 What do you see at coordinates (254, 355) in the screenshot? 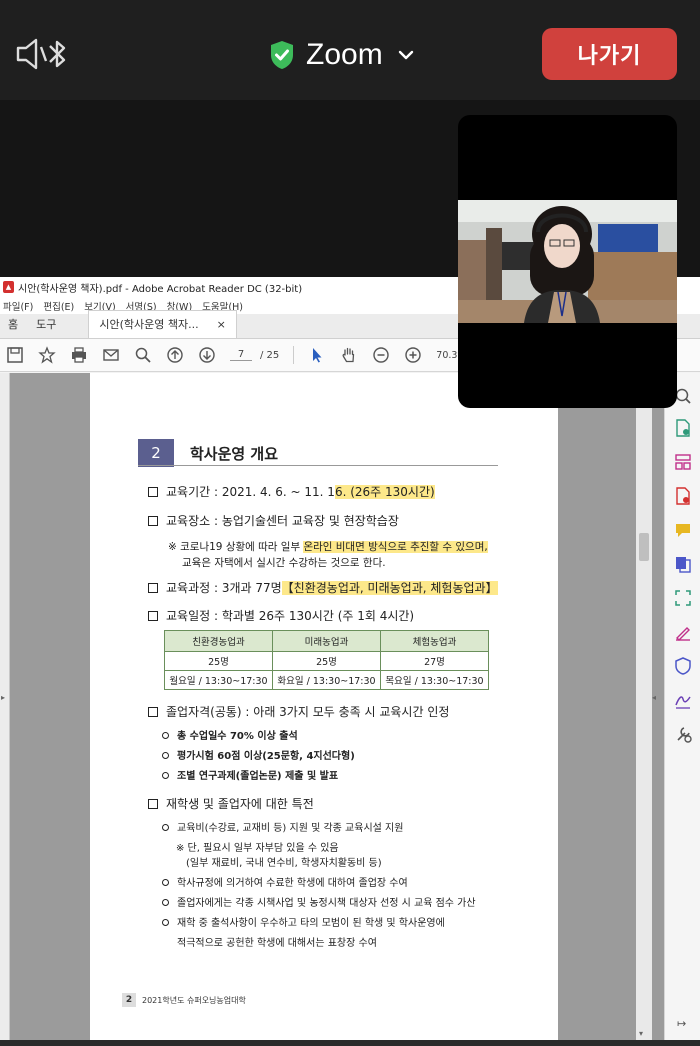
I see `page-navigator: 7 / 25` at bounding box center [254, 355].